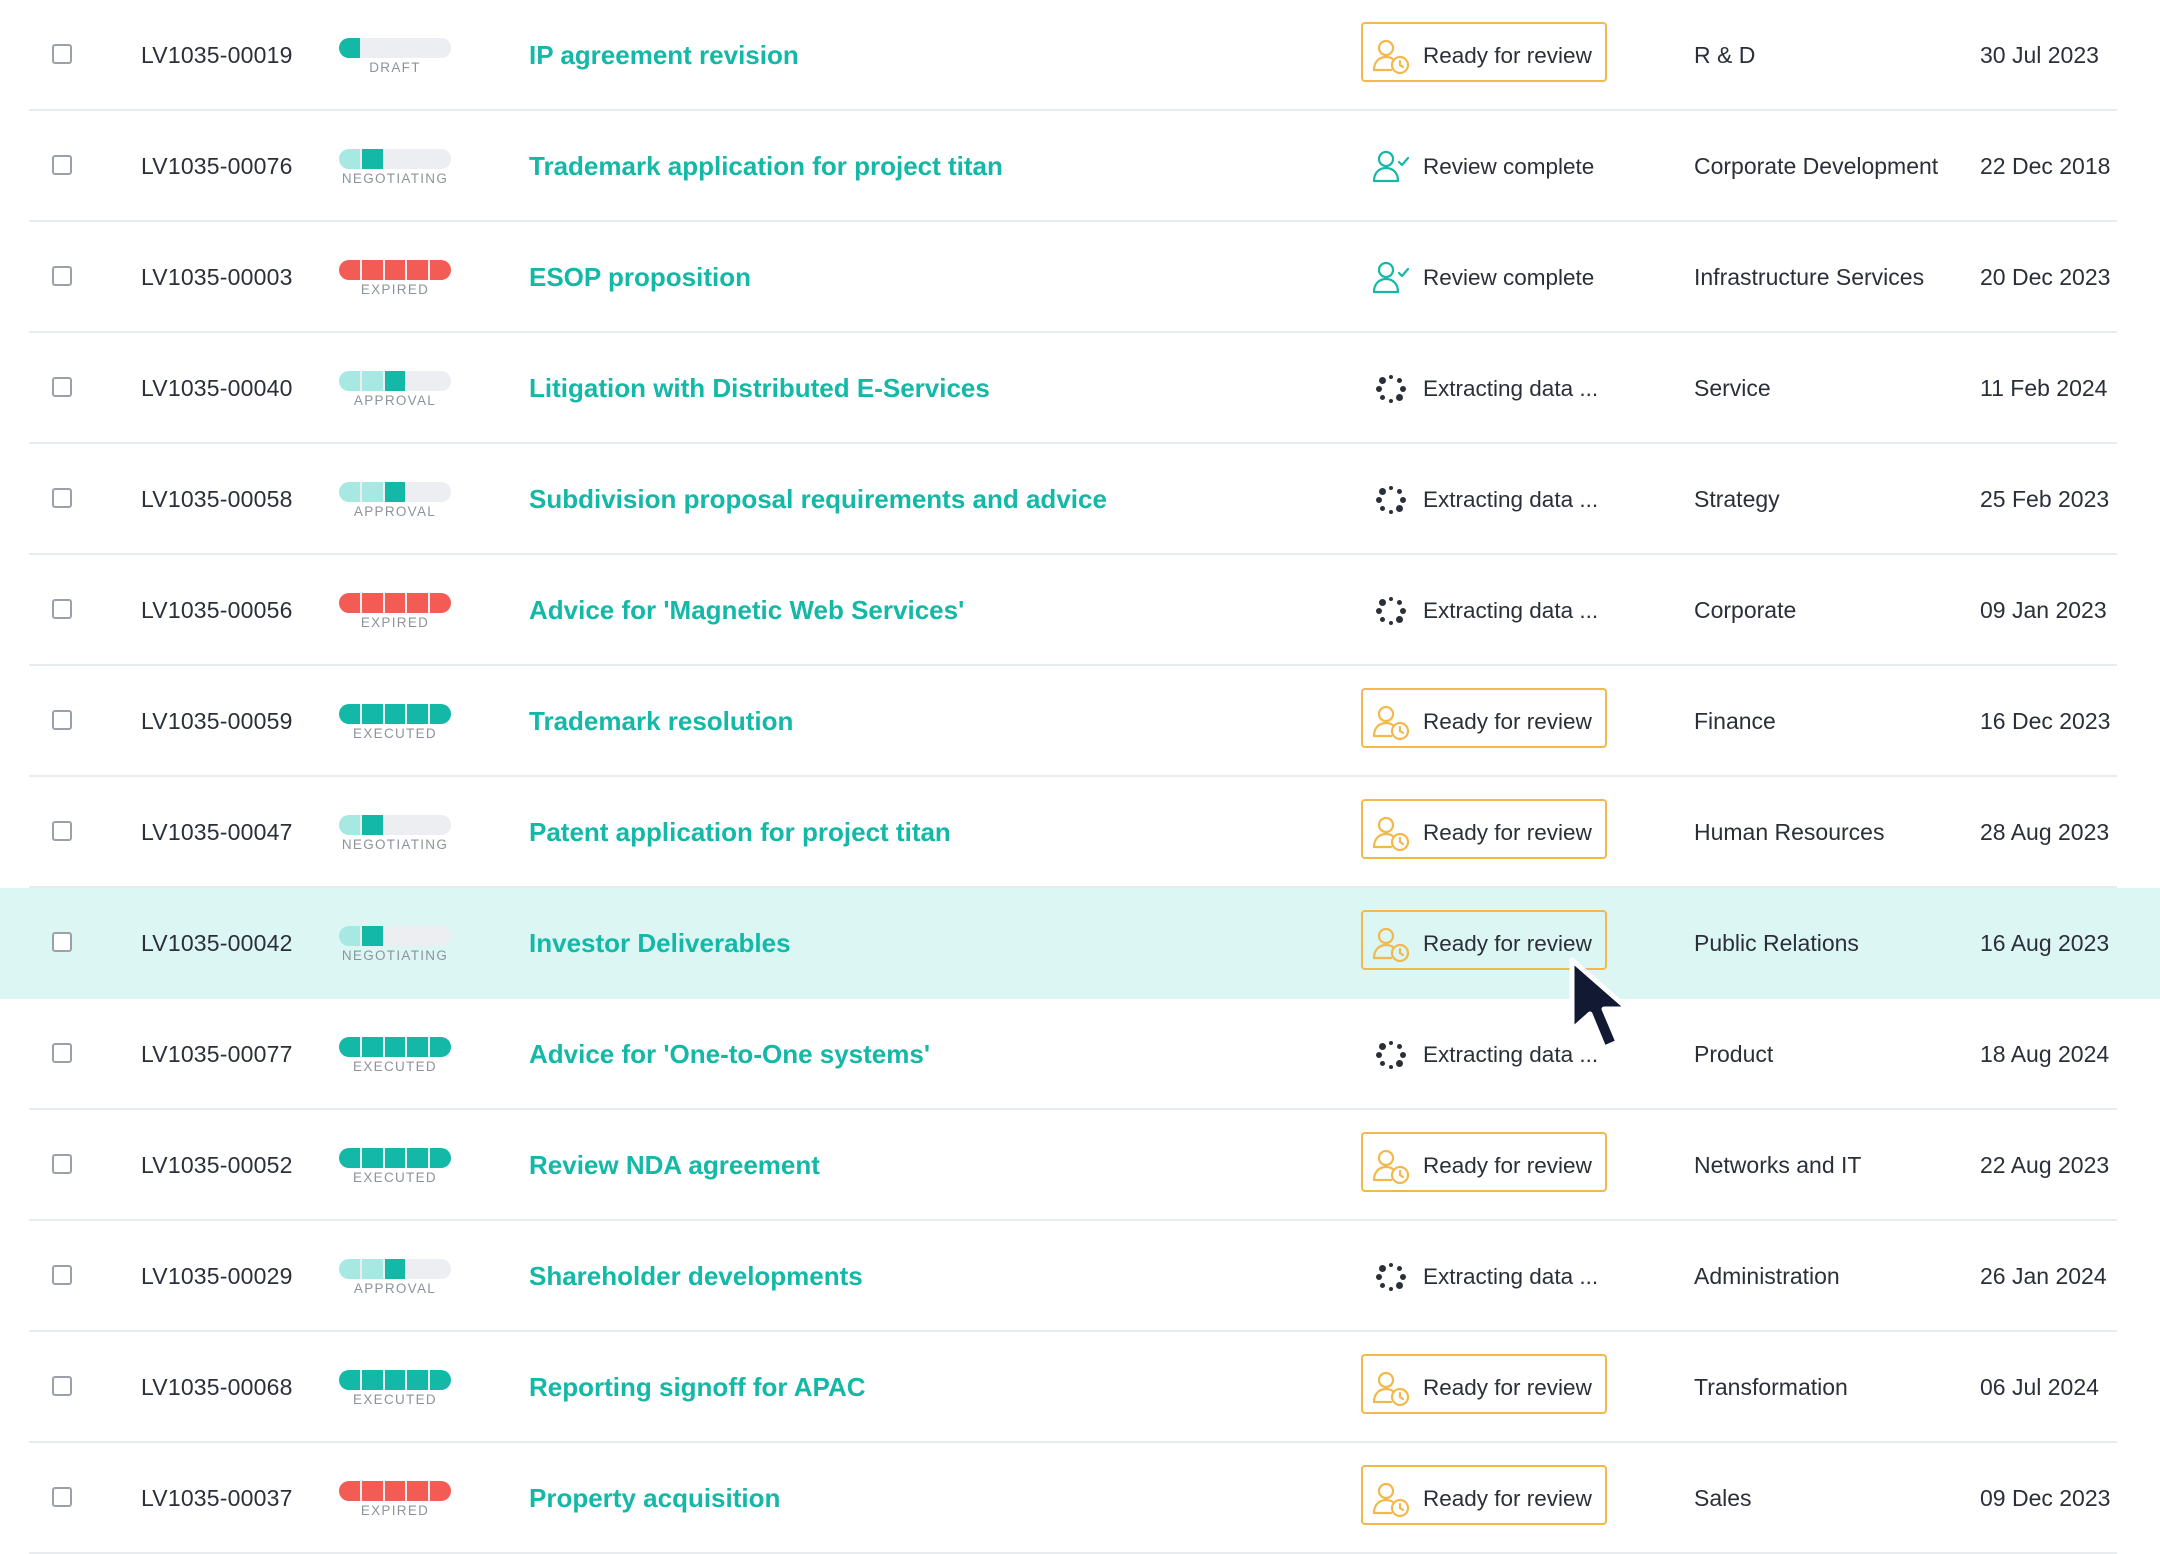 This screenshot has height=1554, width=2160. Describe the element at coordinates (759, 388) in the screenshot. I see `matter-title-link: Litigation with Distributed E-Services` at that location.